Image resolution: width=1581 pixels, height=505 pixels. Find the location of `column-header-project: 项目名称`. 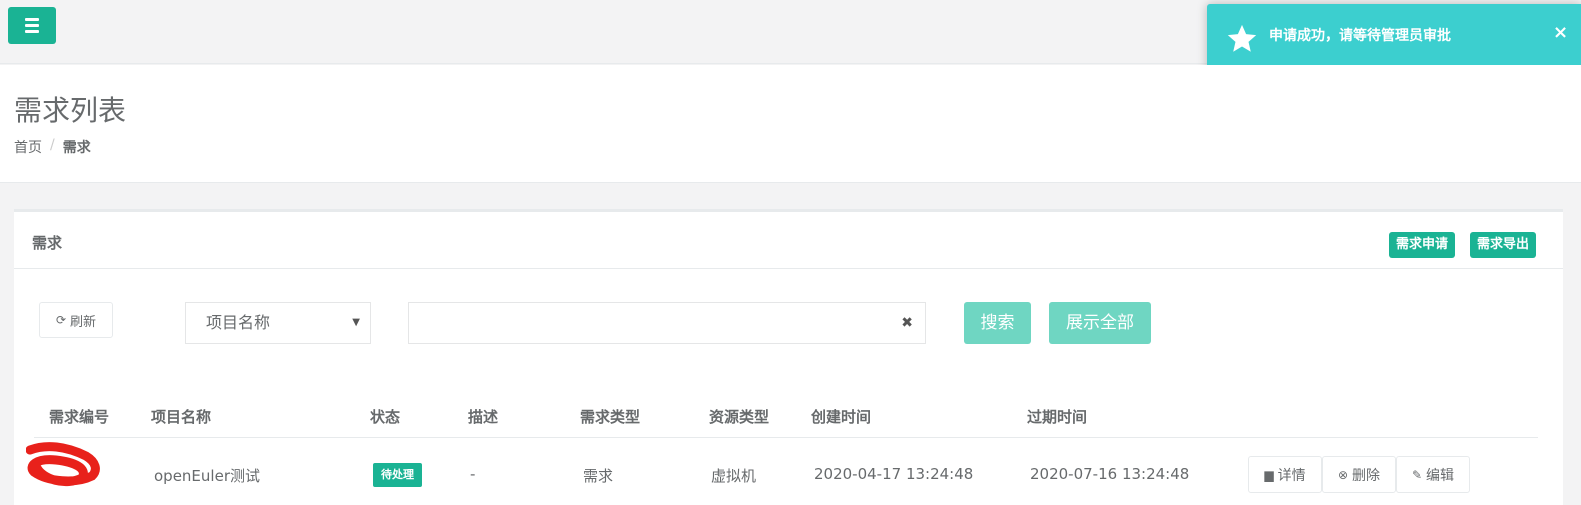

column-header-project: 项目名称 is located at coordinates (181, 417).